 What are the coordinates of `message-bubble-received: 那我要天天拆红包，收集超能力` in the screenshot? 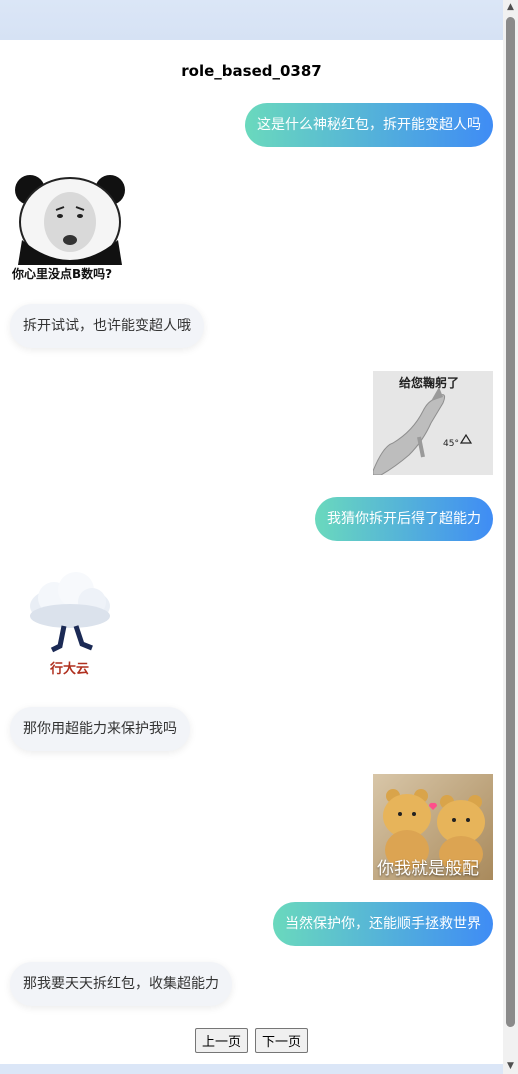 It's located at (121, 984).